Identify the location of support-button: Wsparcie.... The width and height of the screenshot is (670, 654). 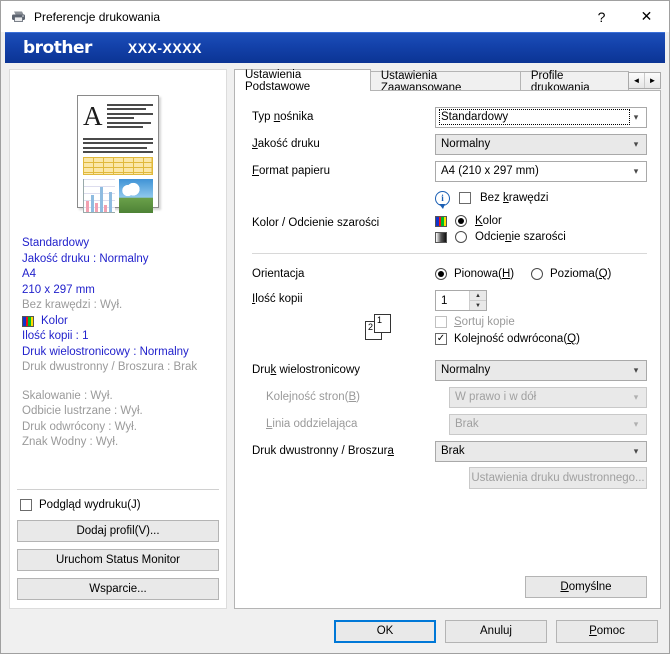
(118, 589).